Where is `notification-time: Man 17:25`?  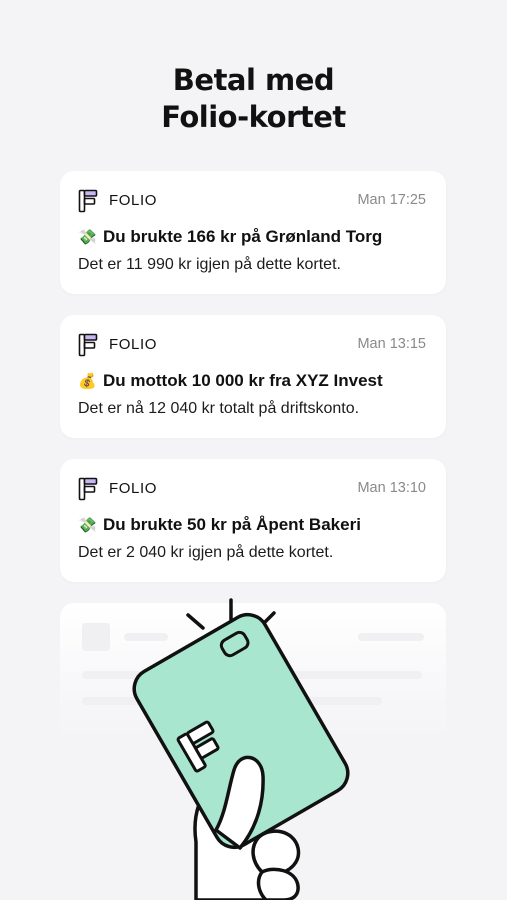 notification-time: Man 17:25 is located at coordinates (391, 200).